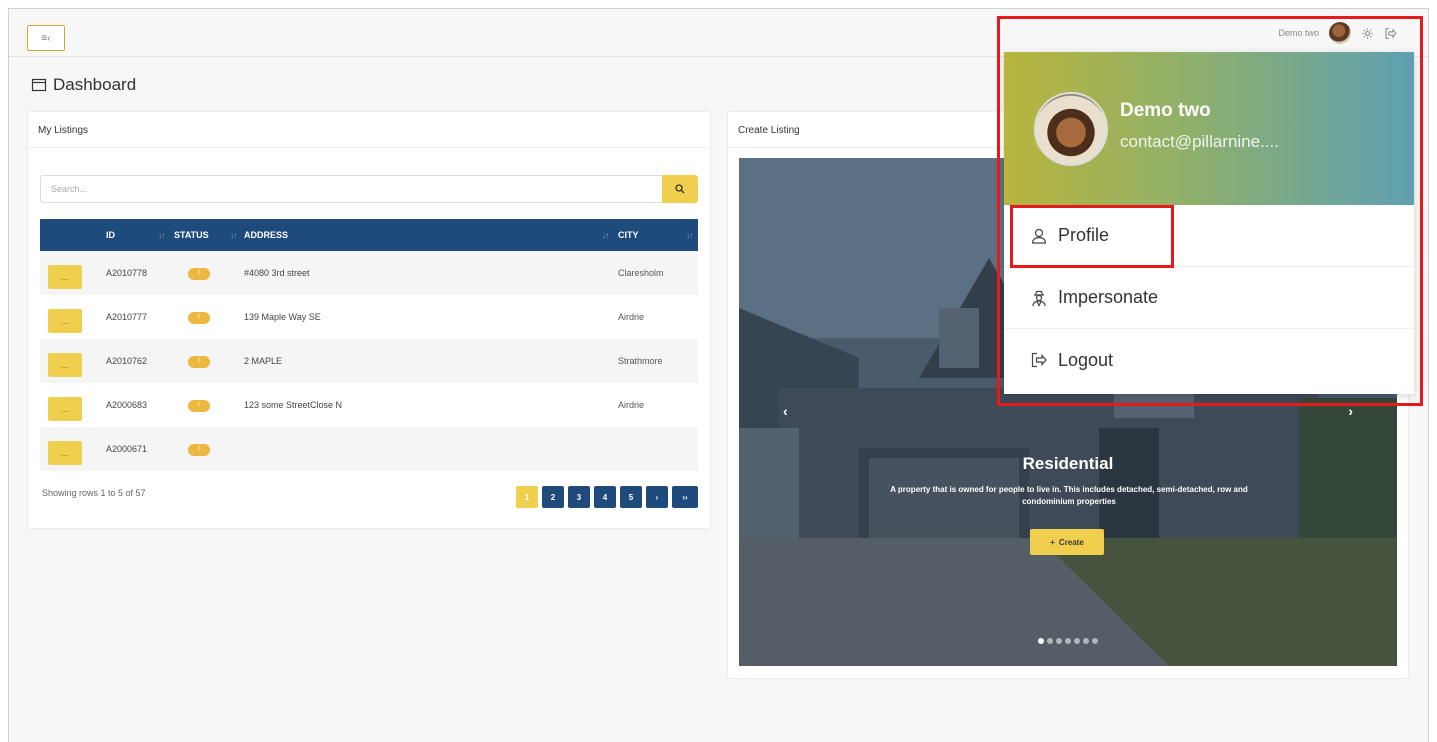  I want to click on header-city-label: CITY, so click(628, 235).